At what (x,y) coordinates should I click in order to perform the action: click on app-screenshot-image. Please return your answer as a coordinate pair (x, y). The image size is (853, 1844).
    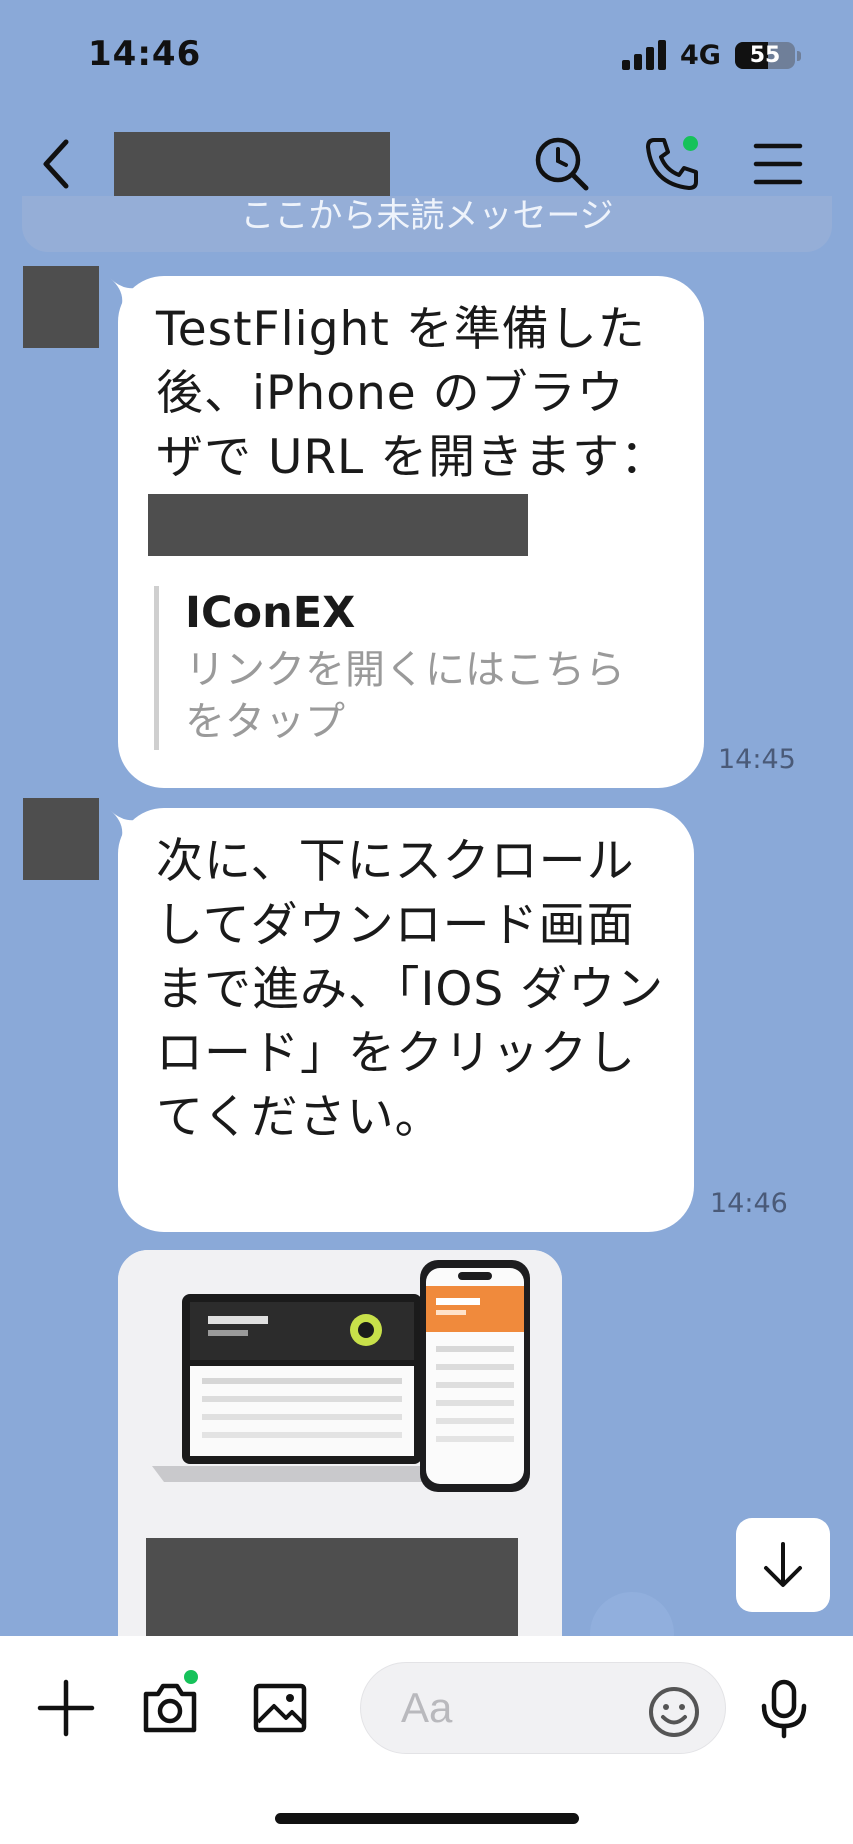
    Looking at the image, I should click on (340, 1400).